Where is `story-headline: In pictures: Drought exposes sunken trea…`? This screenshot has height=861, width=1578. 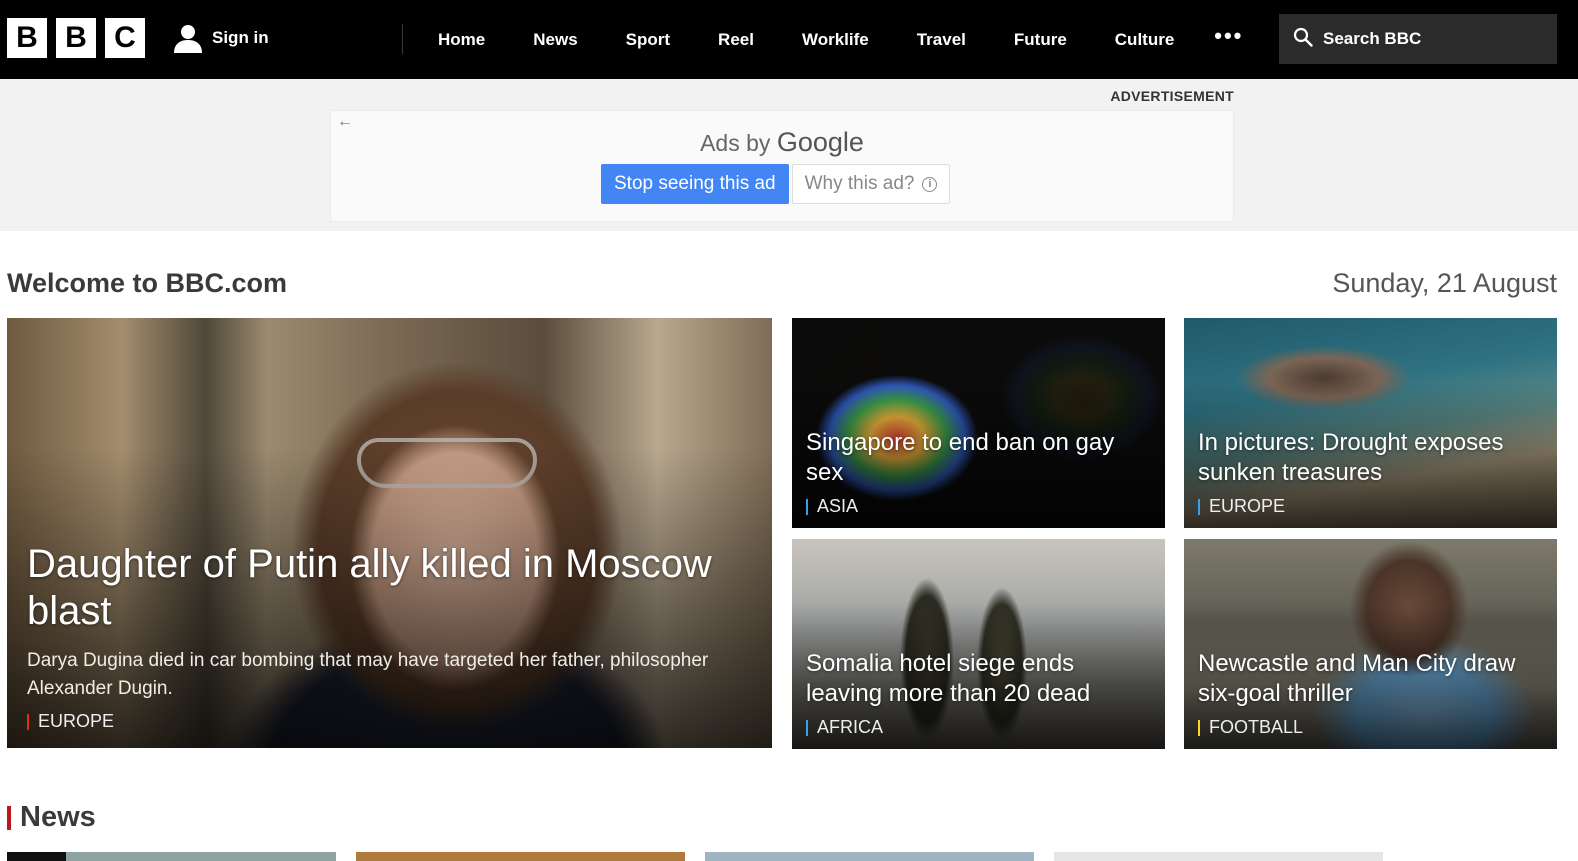
story-headline: In pictures: Drought exposes sunken trea… is located at coordinates (1370, 458).